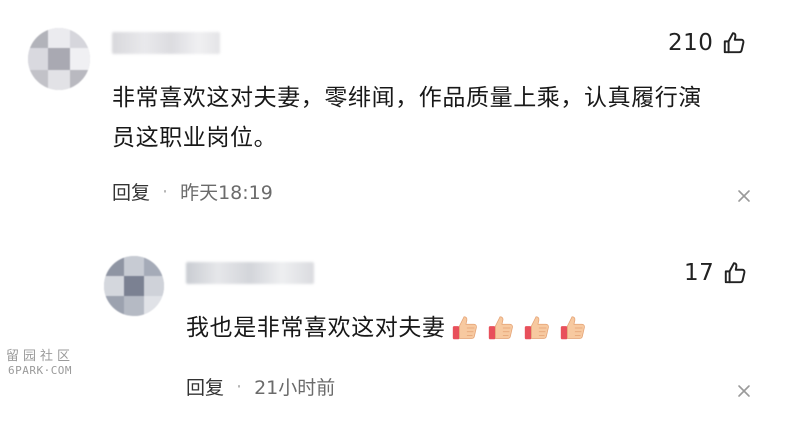 The height and width of the screenshot is (443, 800). I want to click on timestamp: 21小时前, so click(295, 388).